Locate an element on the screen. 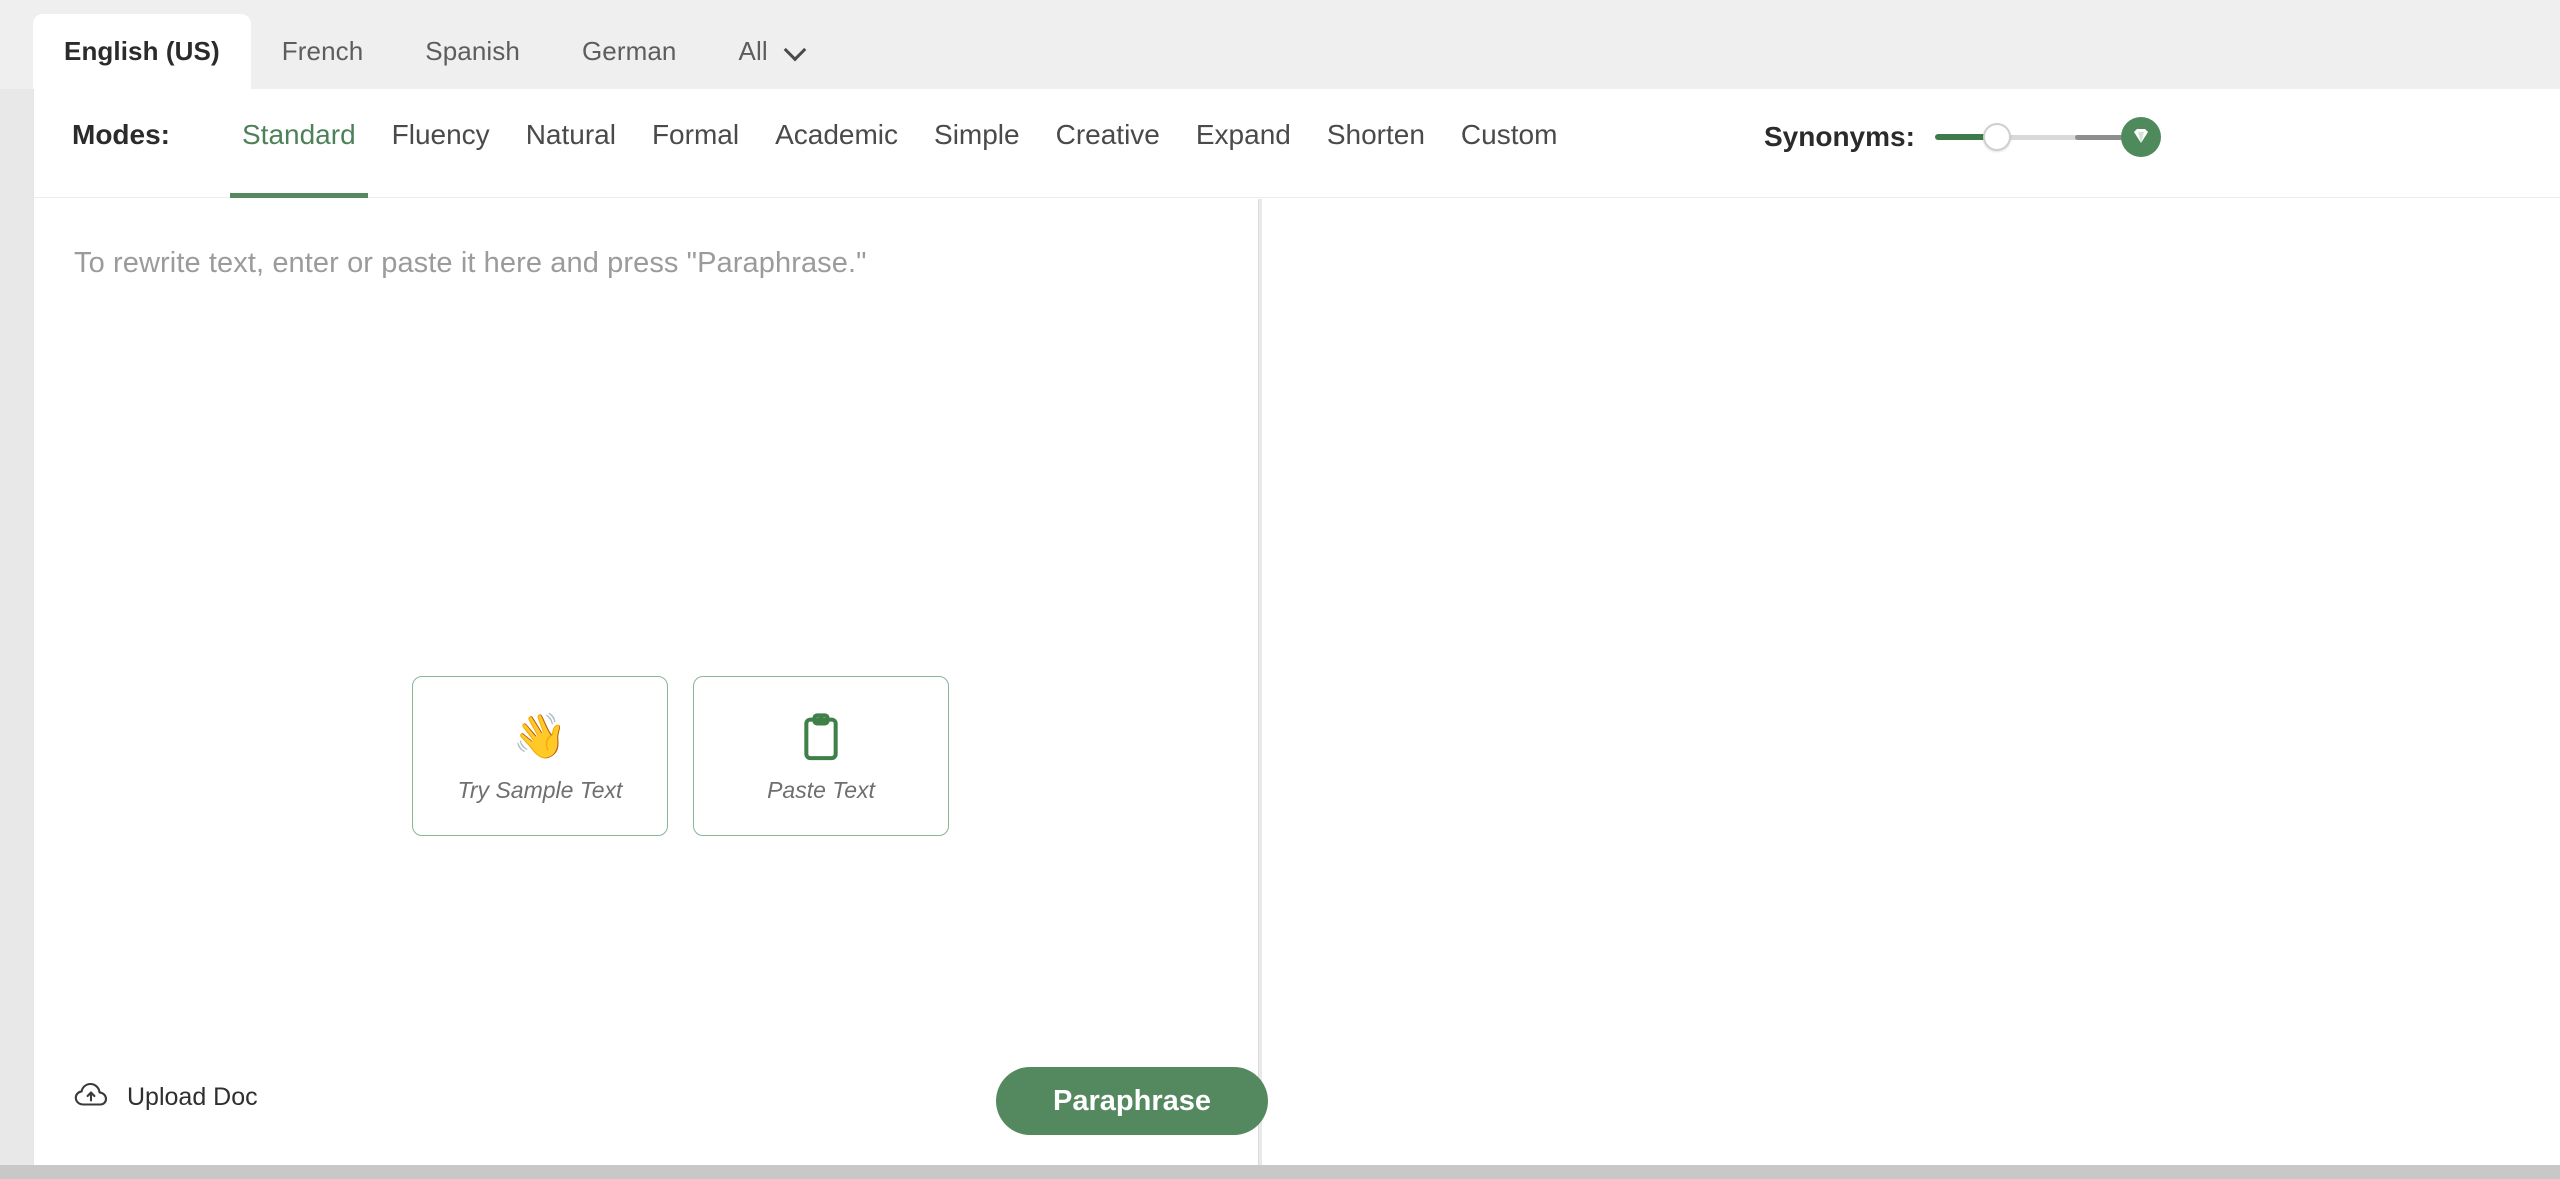 The image size is (2560, 1179). mode-item-label: Custom is located at coordinates (1509, 134).